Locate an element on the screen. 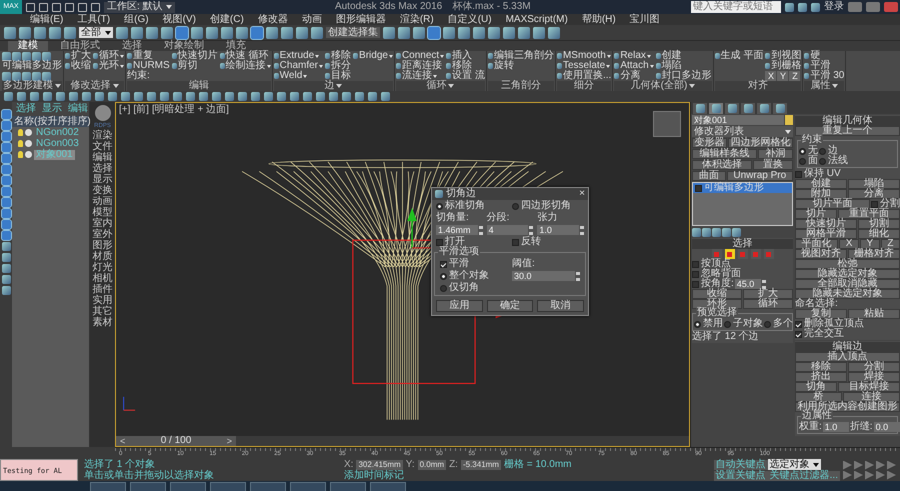 This screenshot has width=900, height=491. tool-button: 距离连接 is located at coordinates (420, 66).